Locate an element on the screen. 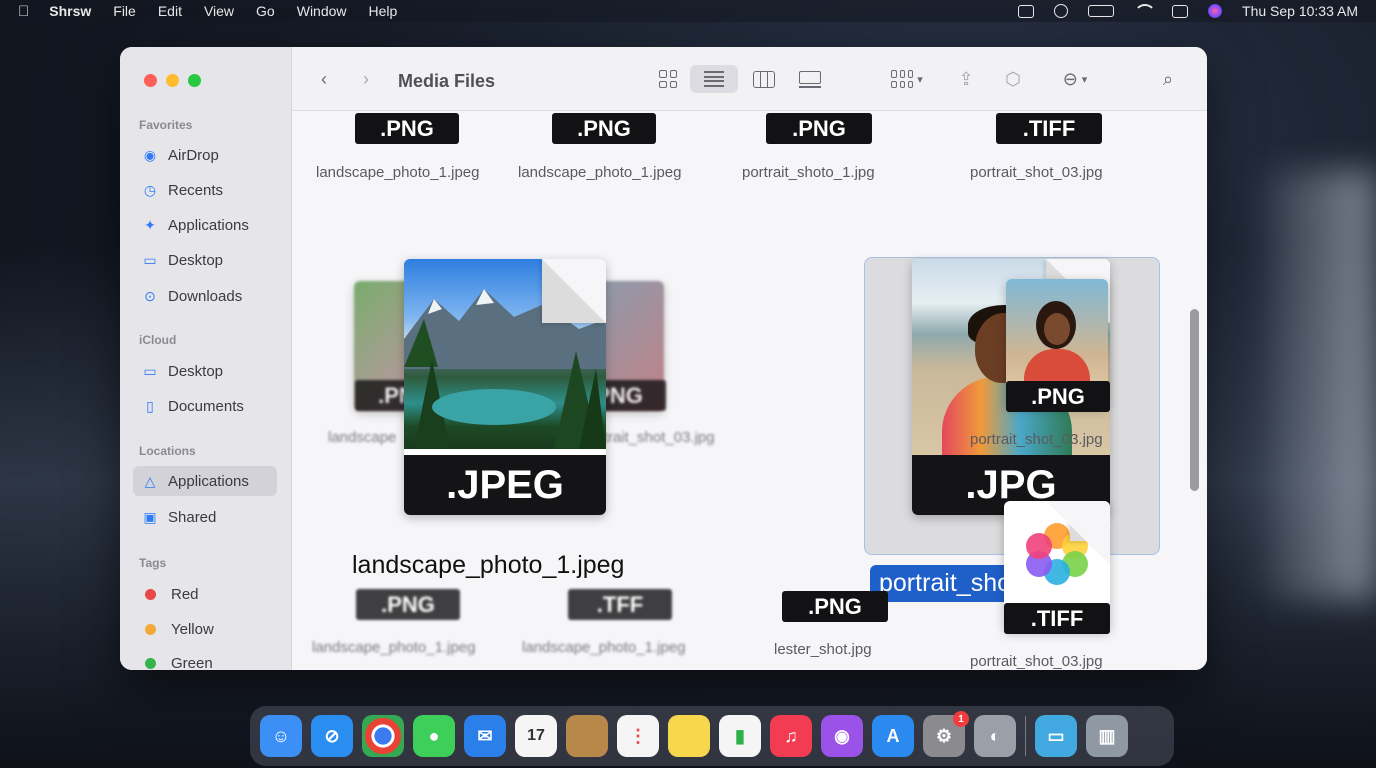 The width and height of the screenshot is (1376, 768). calendar-icon: 17 is located at coordinates (536, 736).